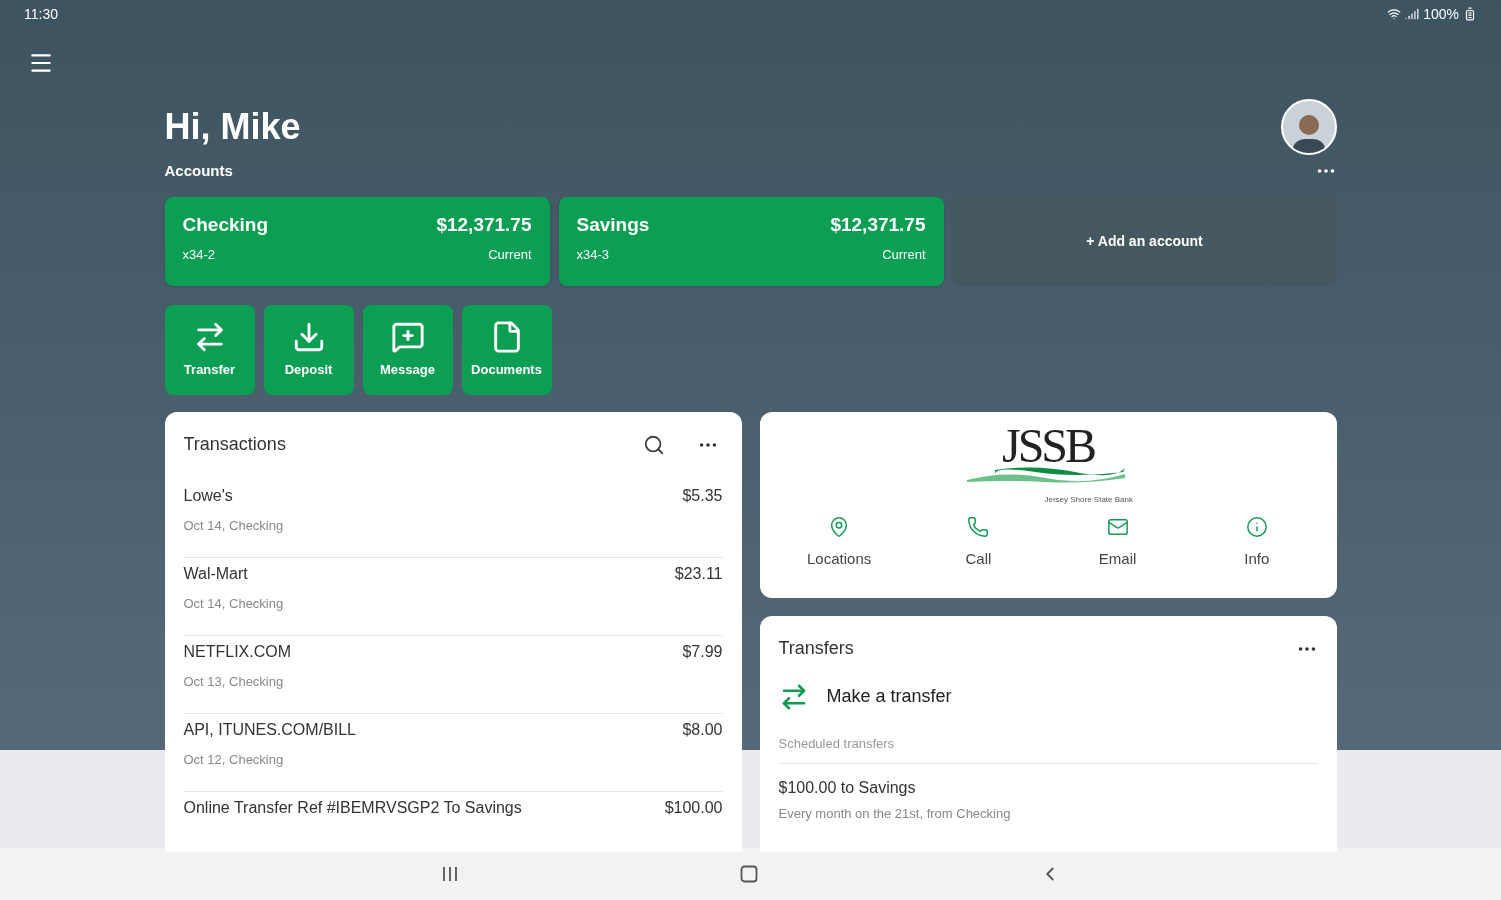 This screenshot has height=900, width=1501. Describe the element at coordinates (1144, 241) in the screenshot. I see `add-account-button: + Add an account` at that location.